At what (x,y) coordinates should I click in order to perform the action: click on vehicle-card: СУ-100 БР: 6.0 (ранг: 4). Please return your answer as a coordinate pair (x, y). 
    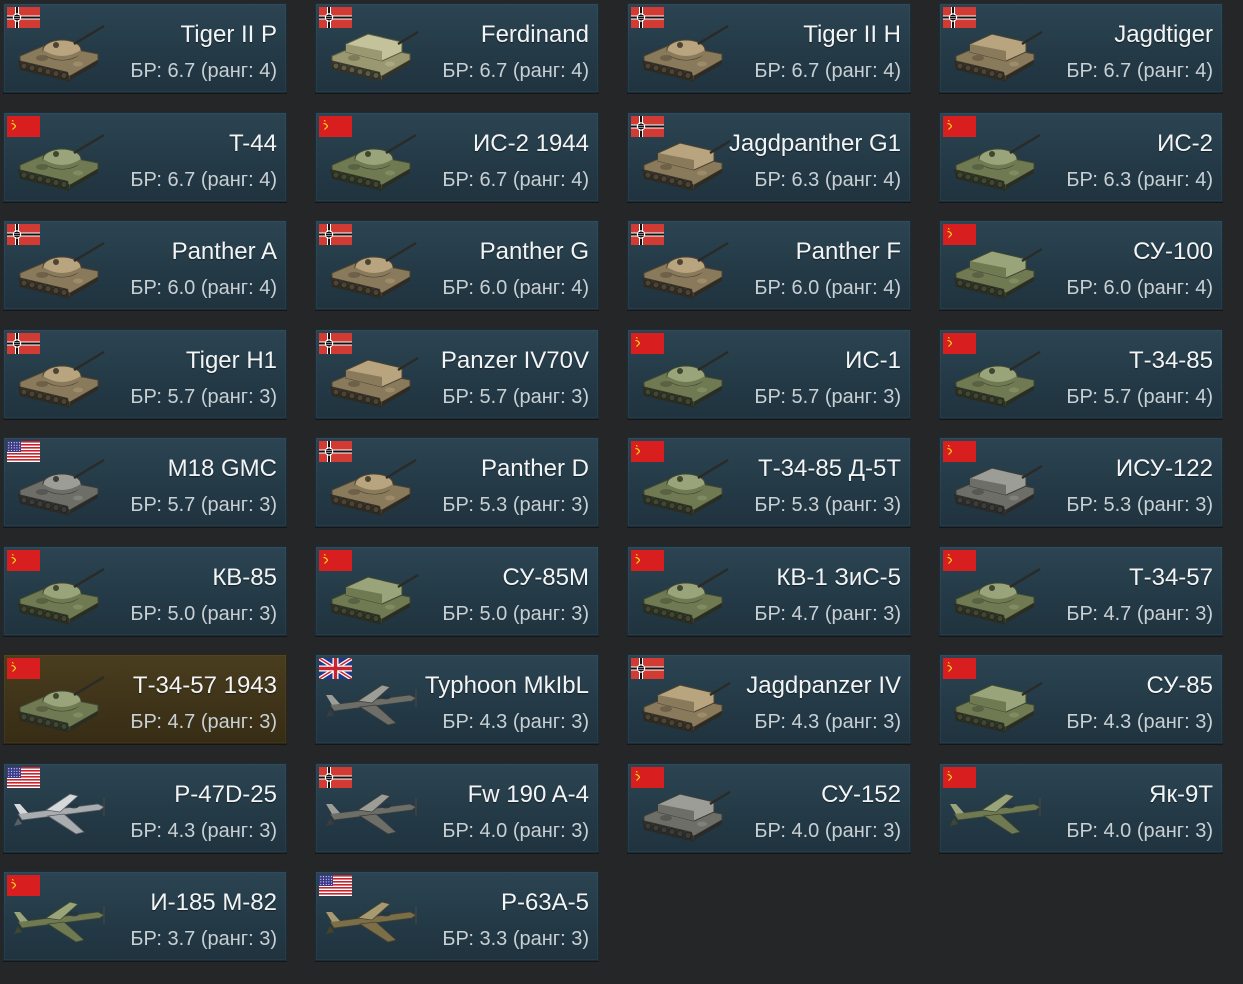
    Looking at the image, I should click on (1081, 265).